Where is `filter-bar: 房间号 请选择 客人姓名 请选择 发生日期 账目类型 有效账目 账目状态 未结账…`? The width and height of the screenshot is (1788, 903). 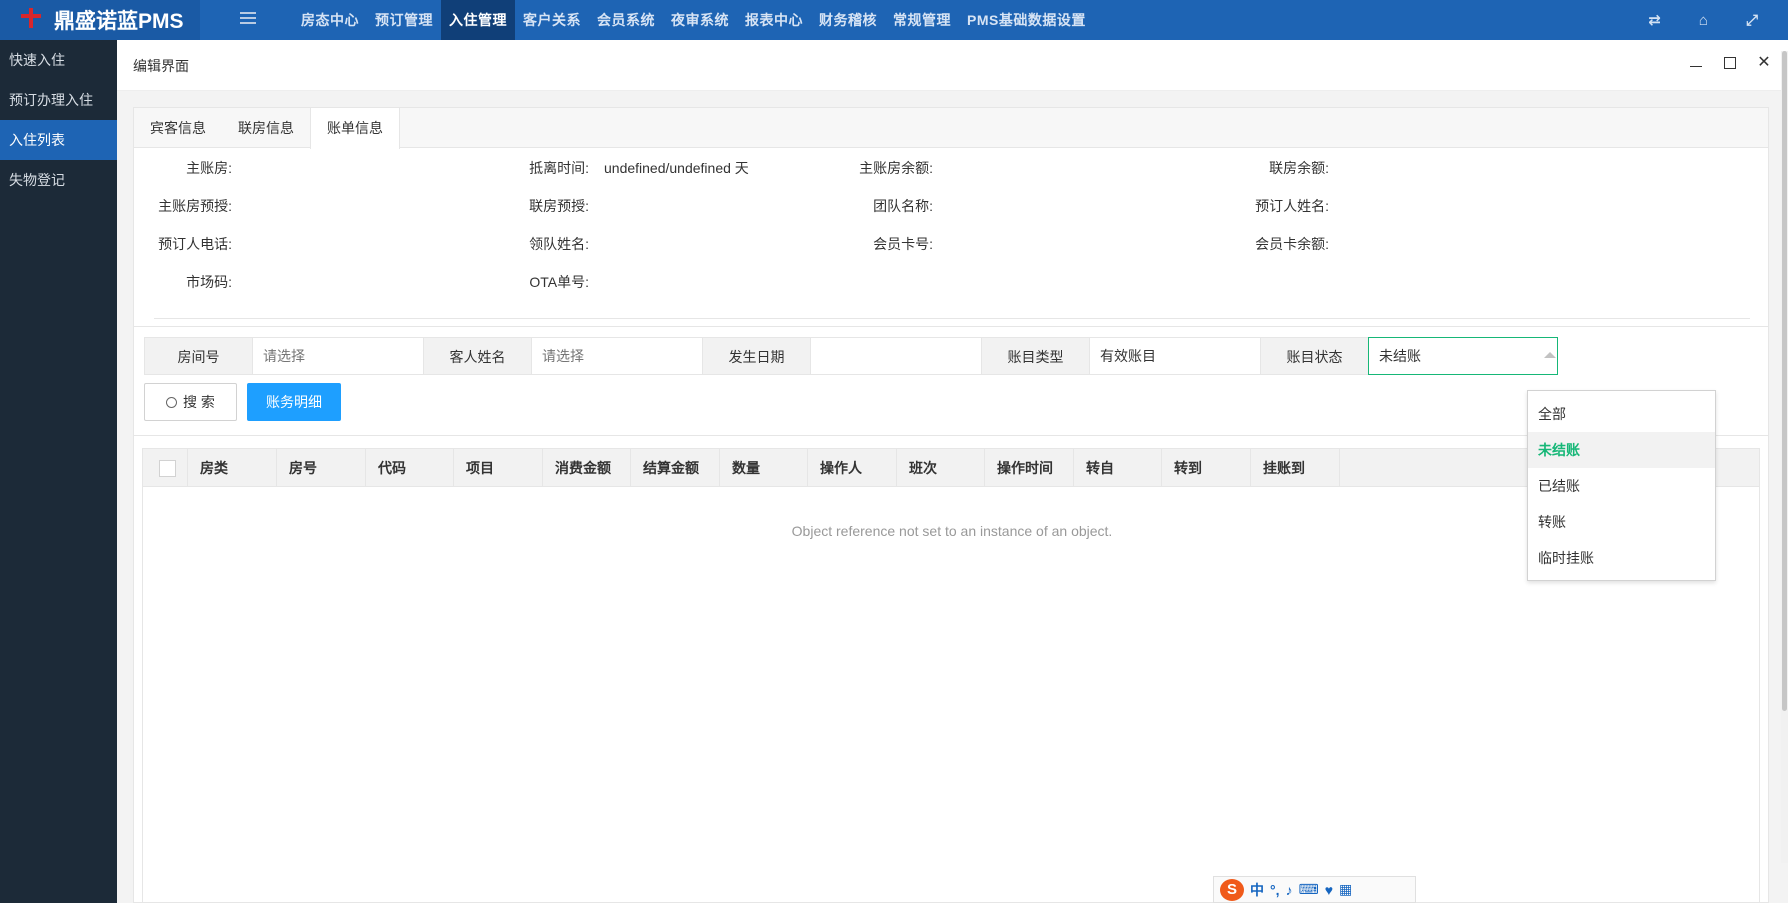
filter-bar: 房间号 请选择 客人姓名 请选择 发生日期 账目类型 有效账目 账目状态 未结账… is located at coordinates (951, 381).